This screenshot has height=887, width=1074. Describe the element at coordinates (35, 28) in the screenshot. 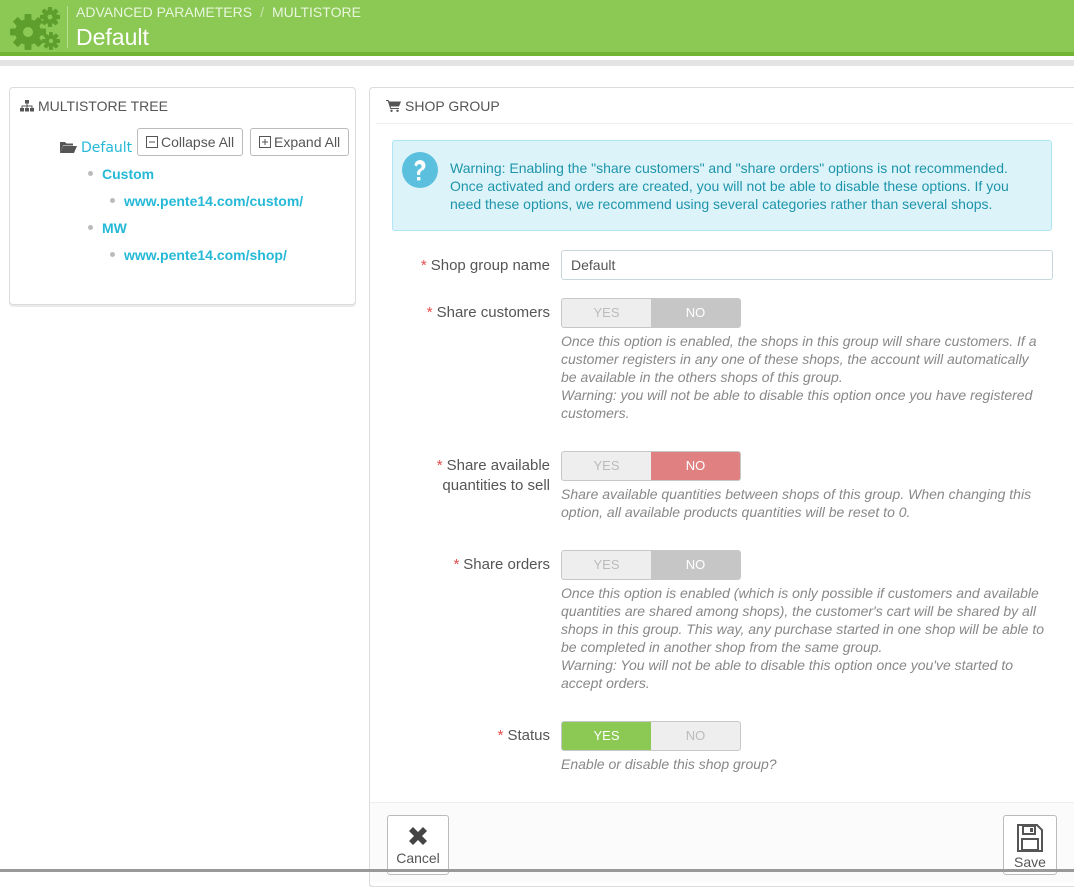

I see `gears-icon` at that location.